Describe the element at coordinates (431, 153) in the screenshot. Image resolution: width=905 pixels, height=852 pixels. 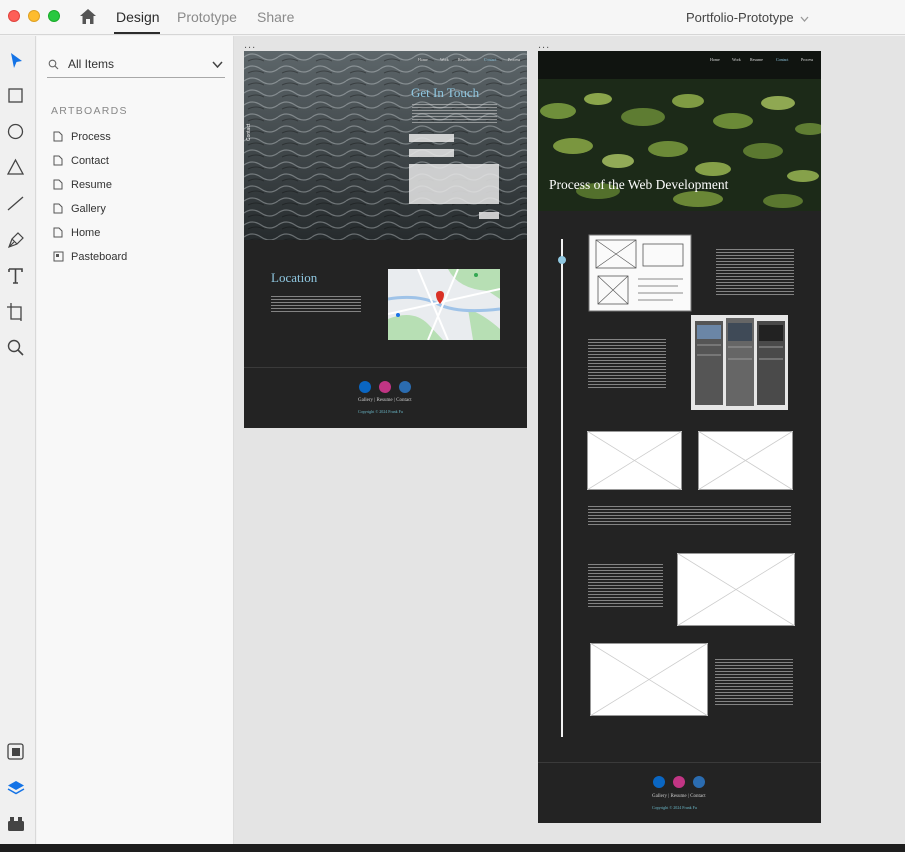
I see `email-field` at that location.